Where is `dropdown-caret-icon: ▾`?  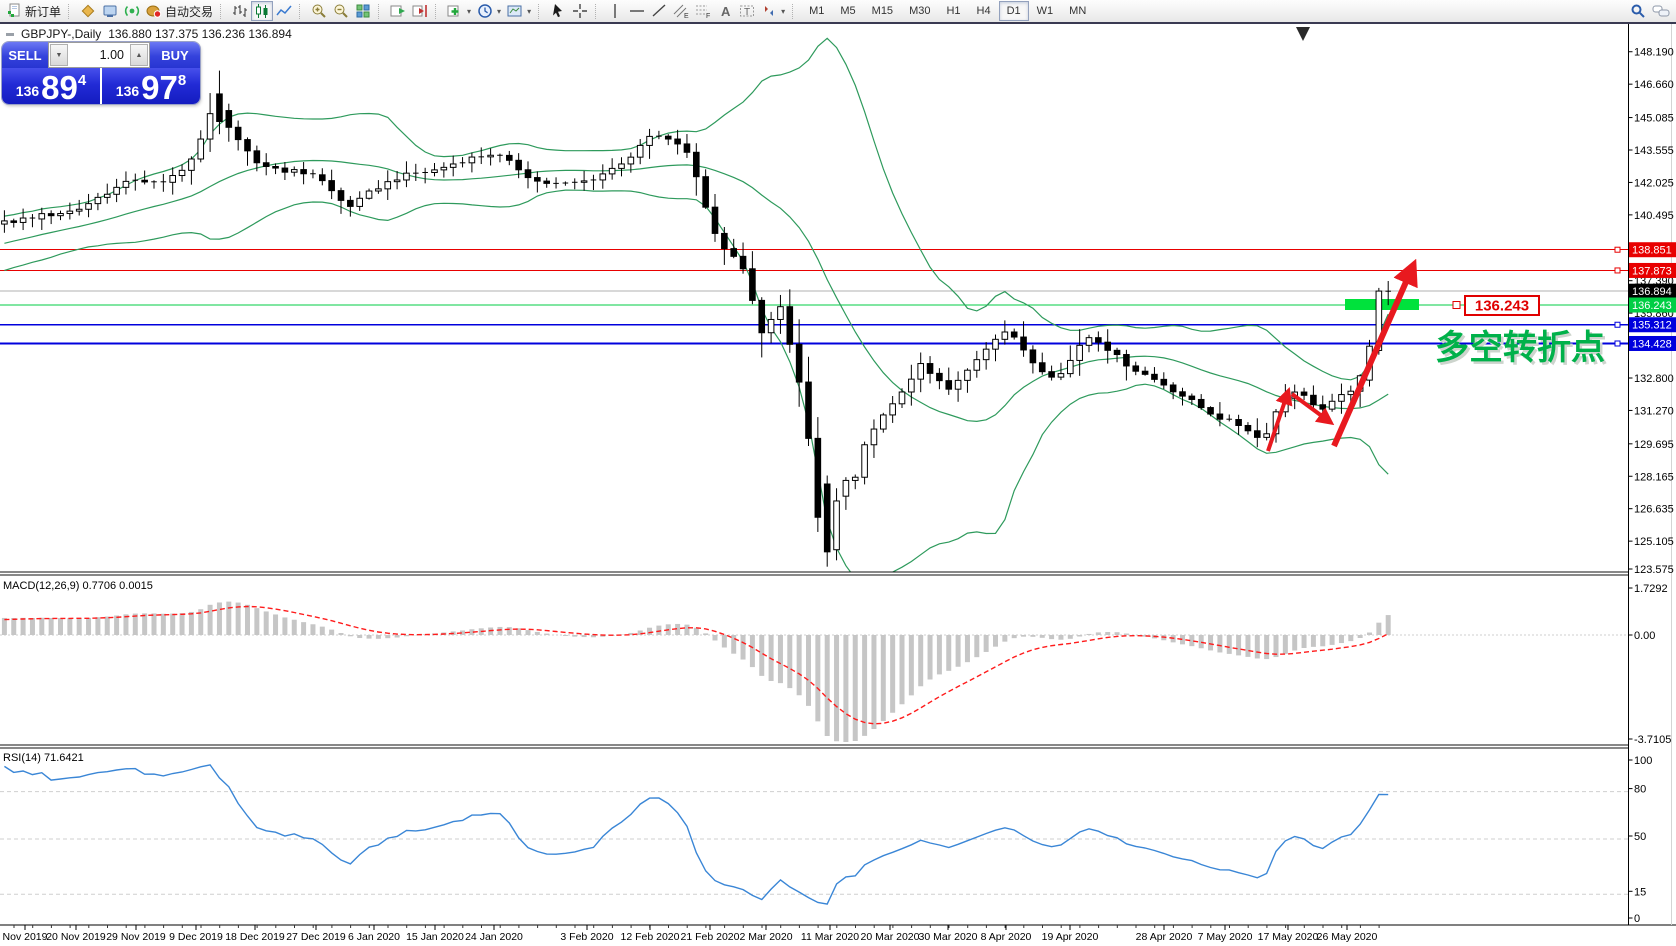
dropdown-caret-icon: ▾ is located at coordinates (499, 11).